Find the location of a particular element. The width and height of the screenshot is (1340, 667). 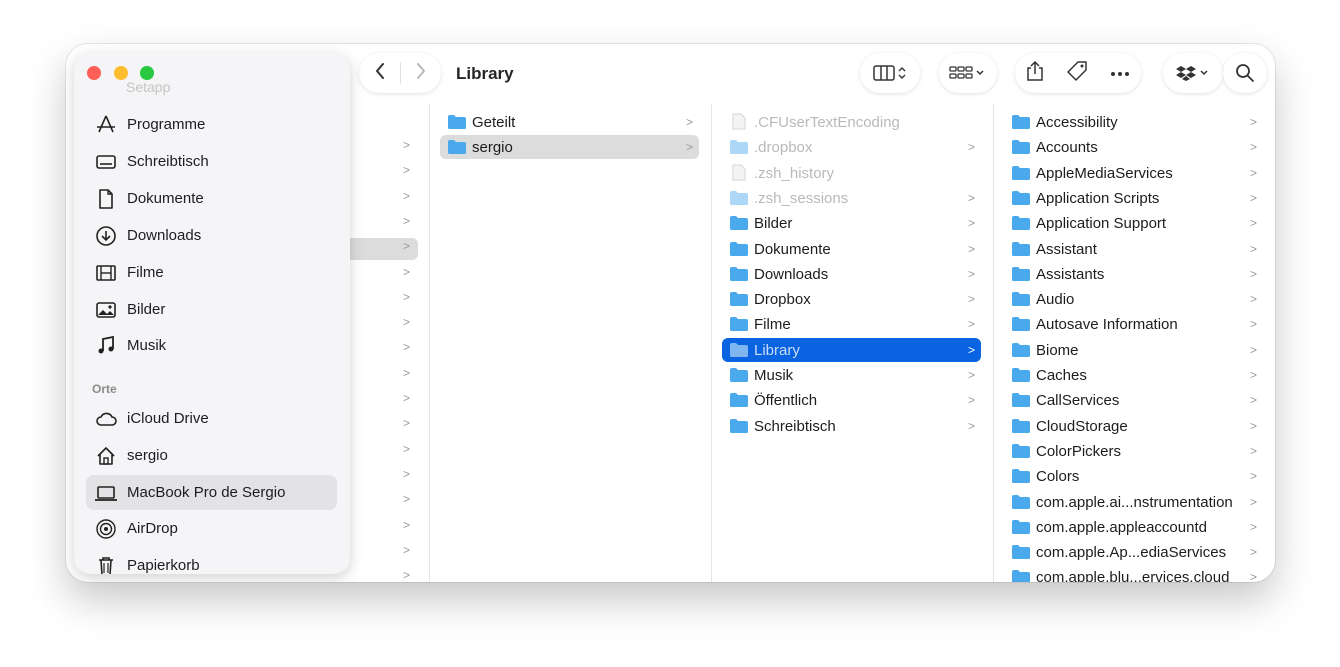

sidebar-item-macbook-pro-de-sergio: MacBook Pro de Sergio is located at coordinates (211, 492).